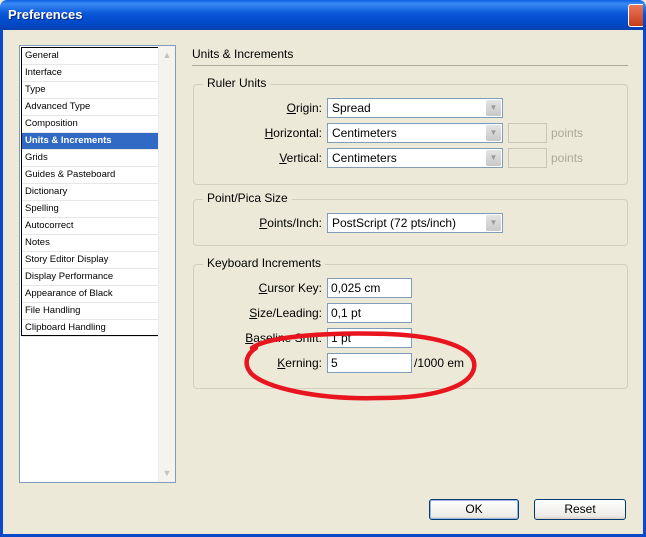 The image size is (646, 537). Describe the element at coordinates (415, 108) in the screenshot. I see `origin-select: Spread ▼` at that location.